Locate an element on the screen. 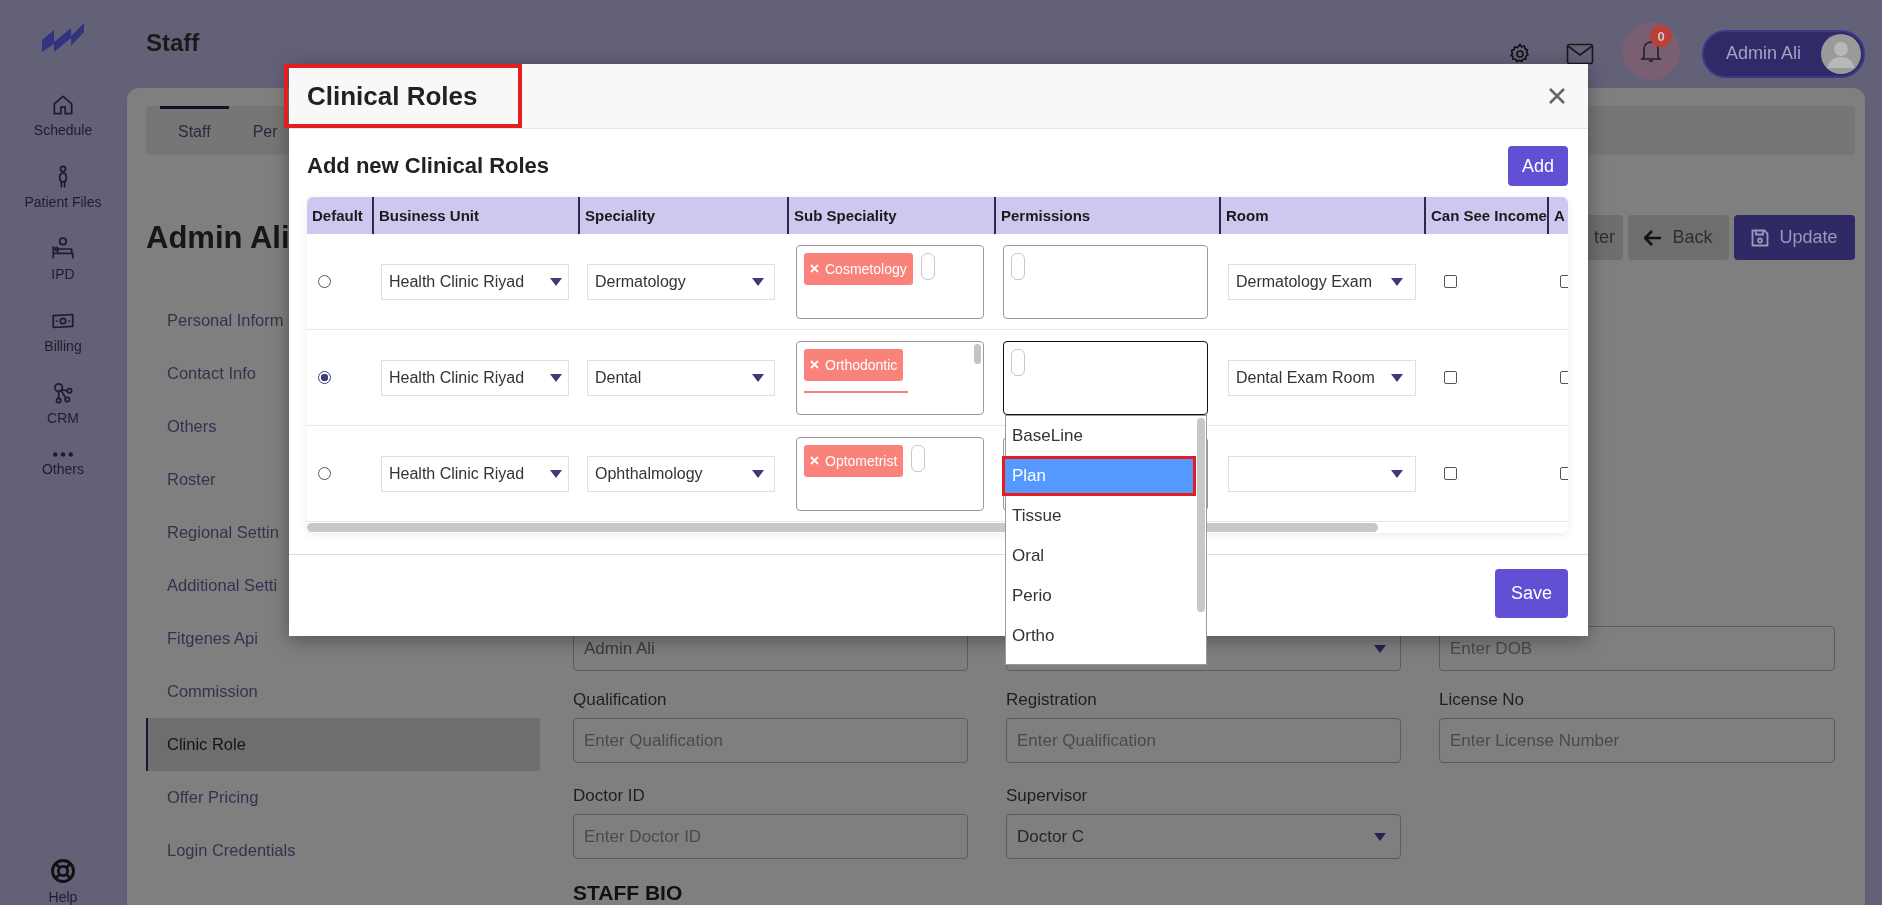 This screenshot has width=1882, height=905. section-heading: STAFF BIO is located at coordinates (628, 893).